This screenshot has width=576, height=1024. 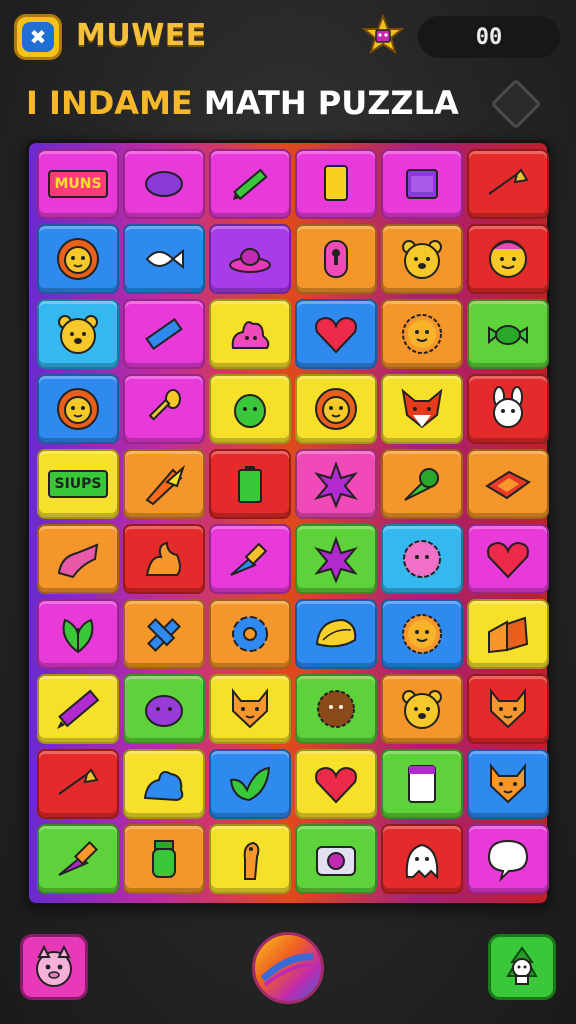 I want to click on tile-r10-c2, so click(x=164, y=859).